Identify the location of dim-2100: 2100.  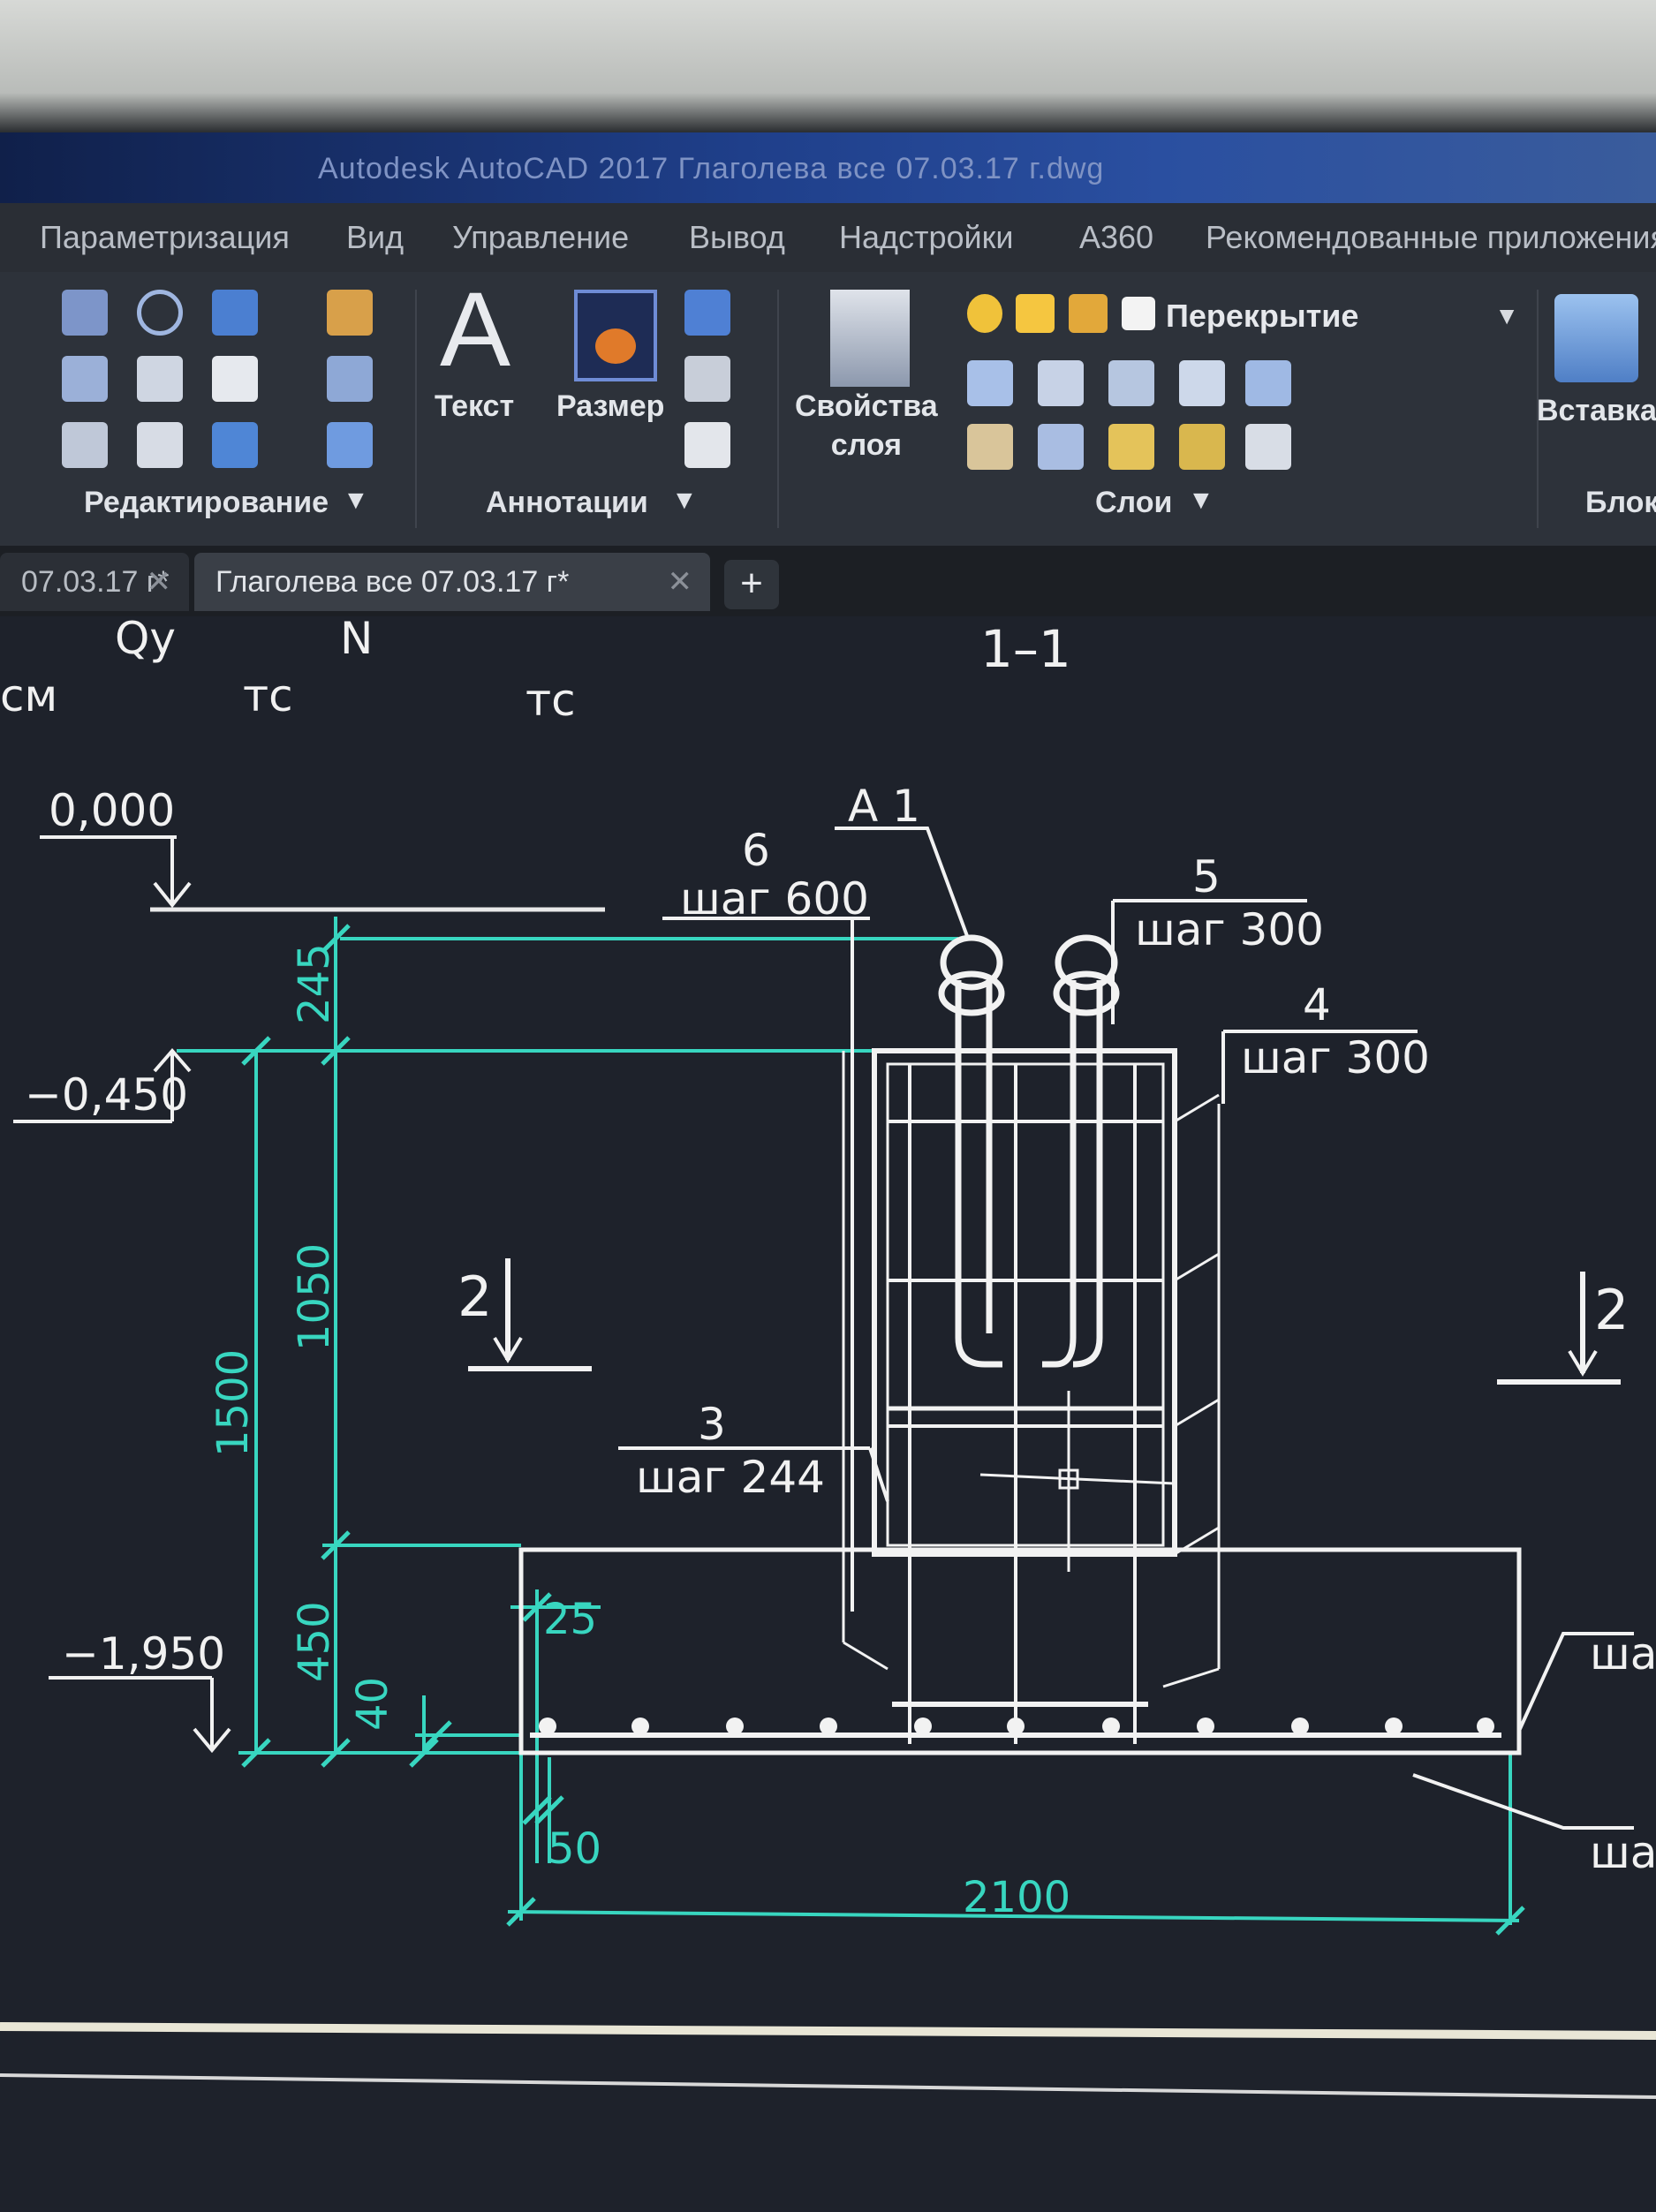
(1016, 1897).